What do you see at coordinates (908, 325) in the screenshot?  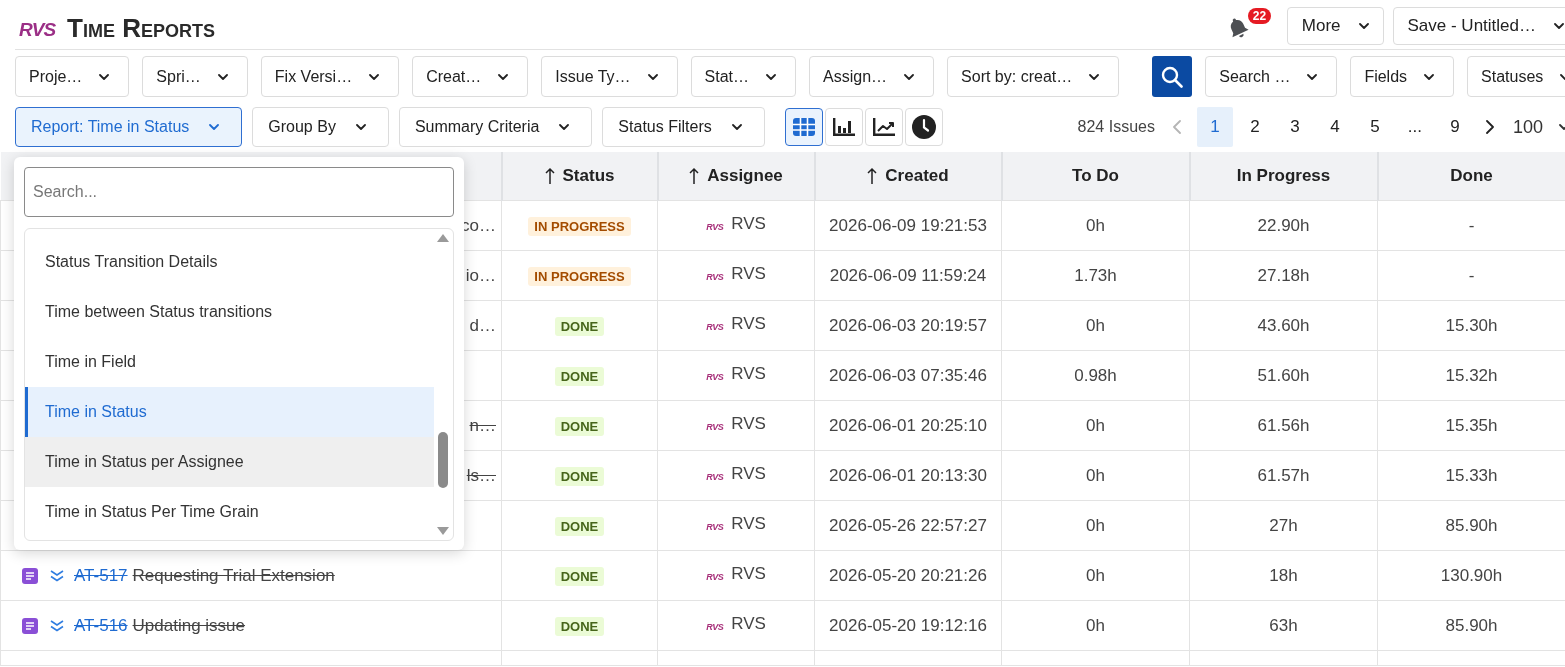 I see `created-timestamp: 2026-06-03 20:19:57` at bounding box center [908, 325].